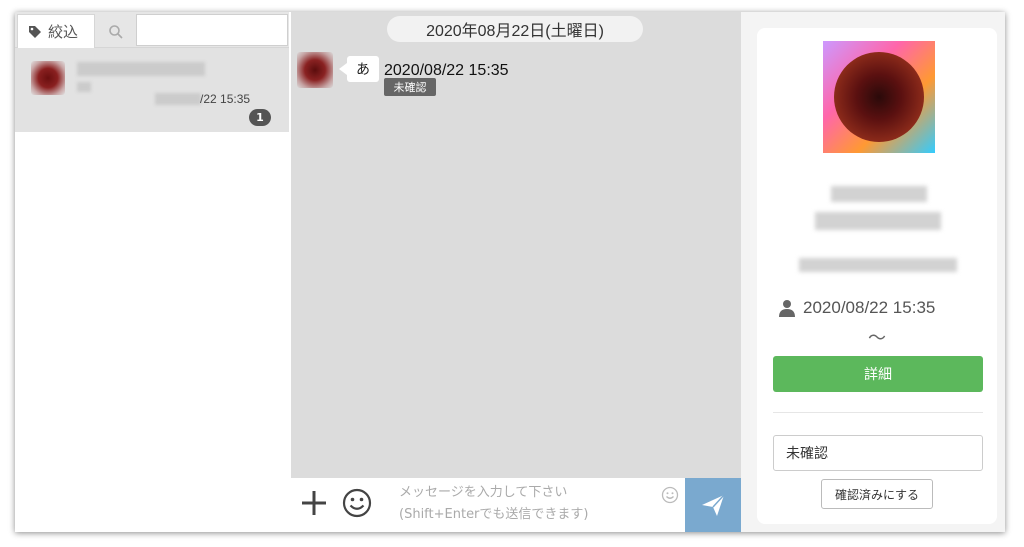 The image size is (1024, 547). Describe the element at coordinates (178, 99) in the screenshot. I see `date-redacted` at that location.